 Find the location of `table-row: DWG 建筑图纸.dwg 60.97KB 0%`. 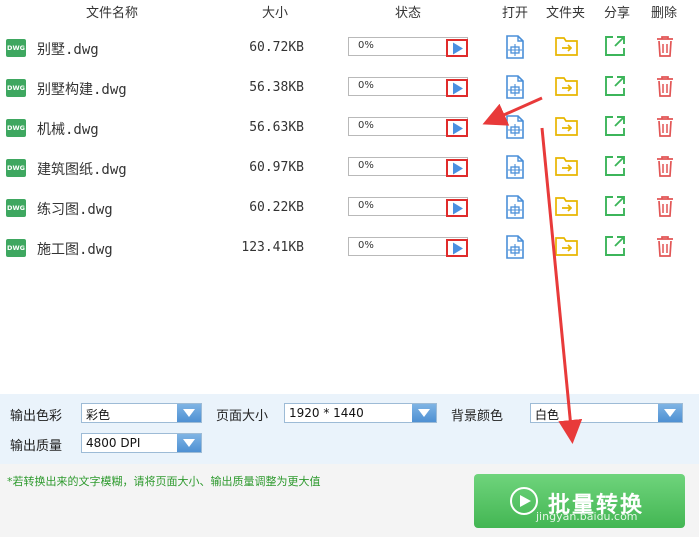

table-row: DWG 建筑图纸.dwg 60.97KB 0% is located at coordinates (349, 167).